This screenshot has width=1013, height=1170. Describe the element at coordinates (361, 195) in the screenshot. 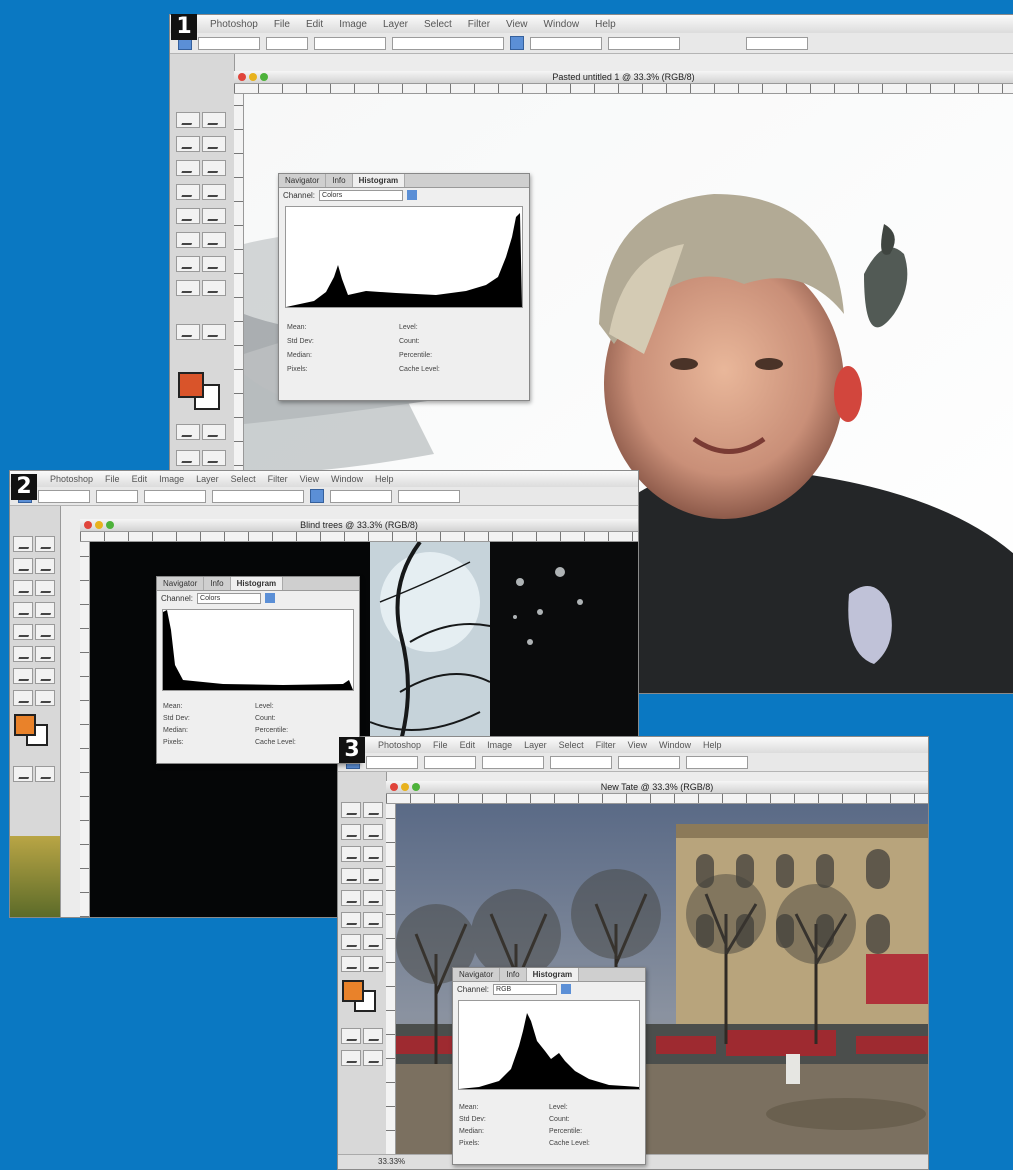

I see `channel-select: Colors` at that location.